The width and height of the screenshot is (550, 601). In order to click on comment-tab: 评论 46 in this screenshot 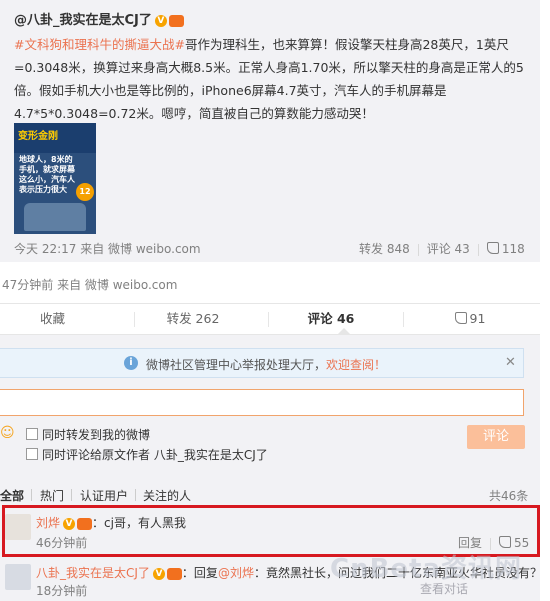, I will do `click(331, 319)`.